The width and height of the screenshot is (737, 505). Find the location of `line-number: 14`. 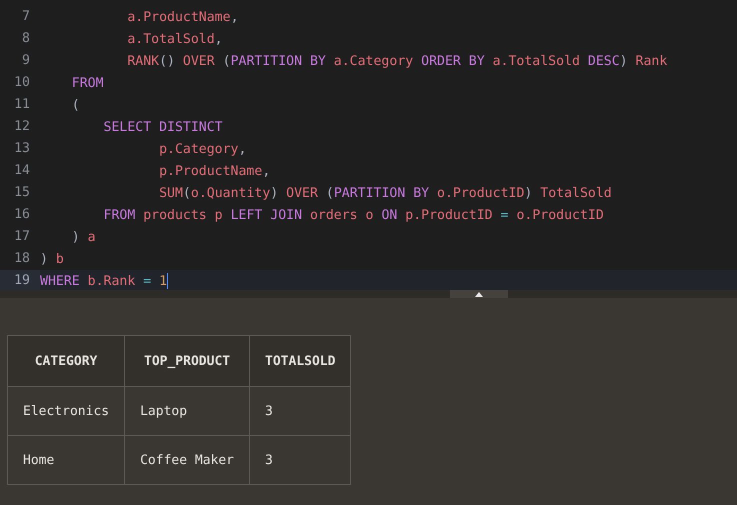

line-number: 14 is located at coordinates (22, 171).